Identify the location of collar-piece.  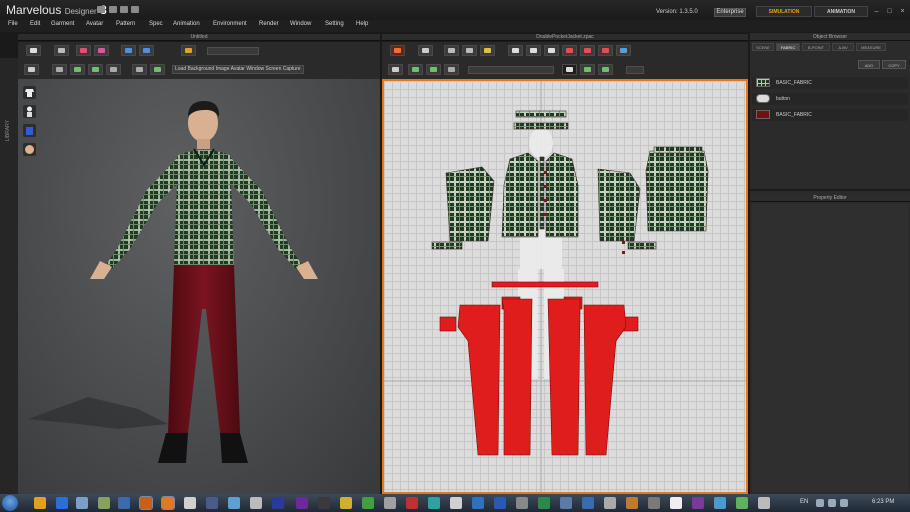
(541, 114).